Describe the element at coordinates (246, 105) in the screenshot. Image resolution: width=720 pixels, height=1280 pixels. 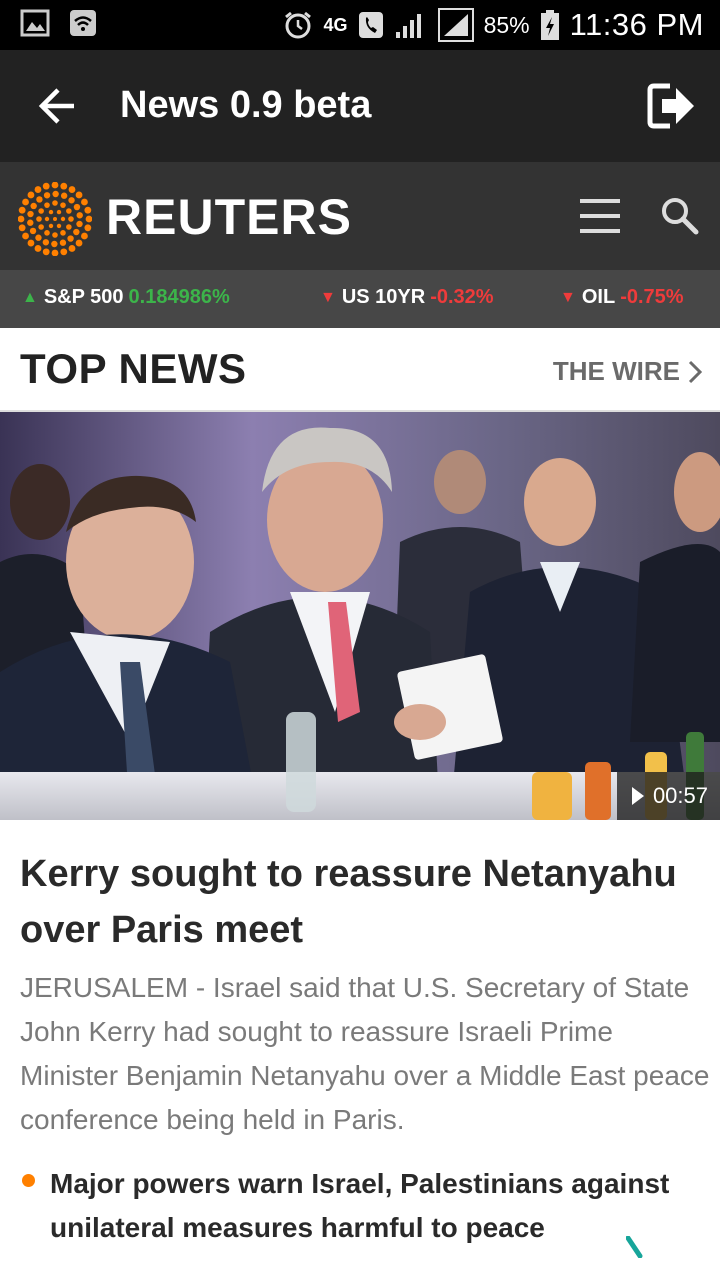
I see `app-title: News 0.9 beta` at that location.